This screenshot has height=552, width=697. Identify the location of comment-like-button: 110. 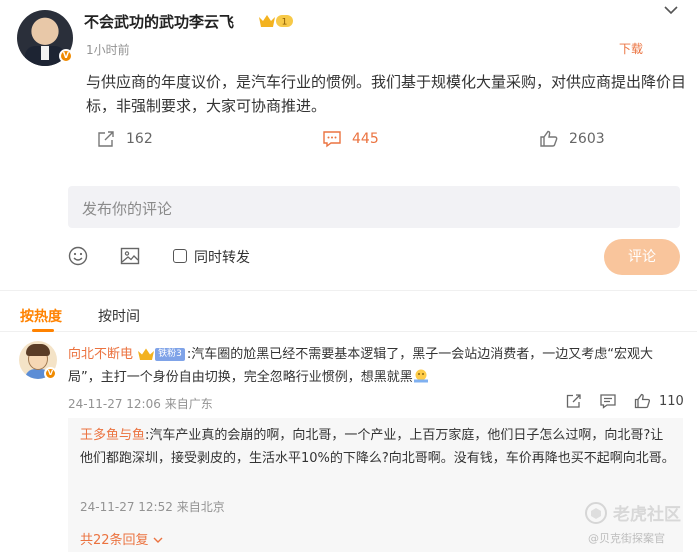
(659, 401).